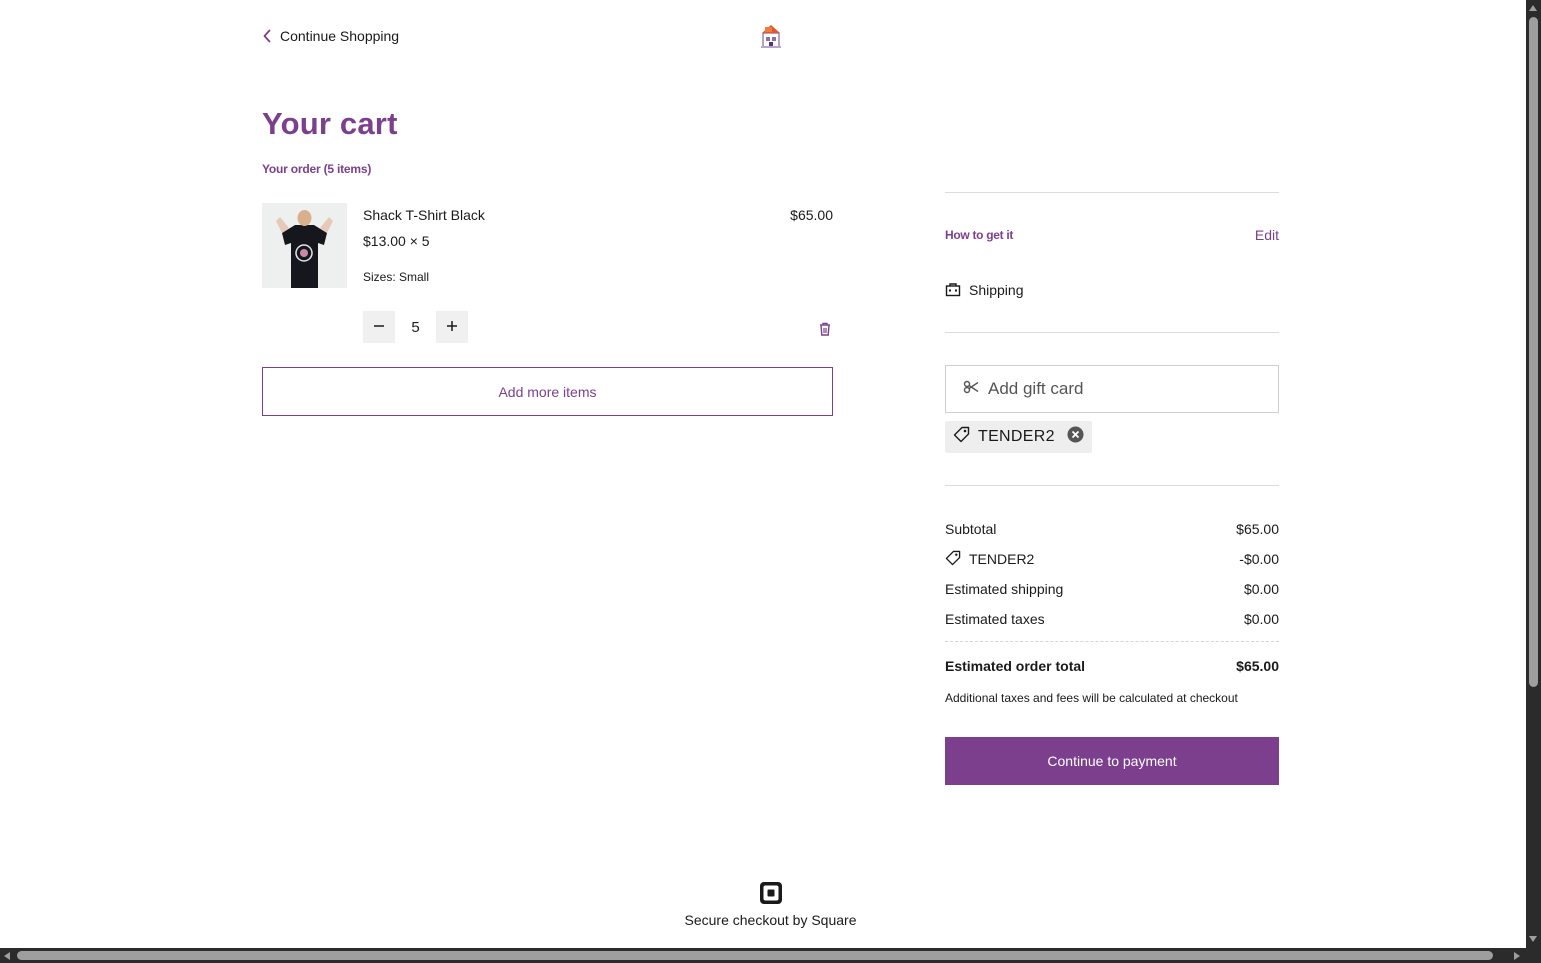  I want to click on discount-label: TENDER2, so click(1002, 559).